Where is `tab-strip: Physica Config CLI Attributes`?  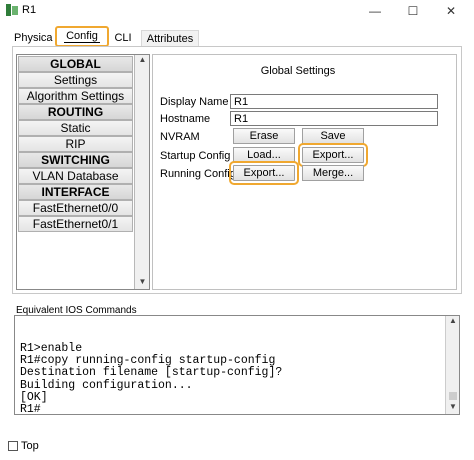 tab-strip: Physica Config CLI Attributes is located at coordinates (237, 36).